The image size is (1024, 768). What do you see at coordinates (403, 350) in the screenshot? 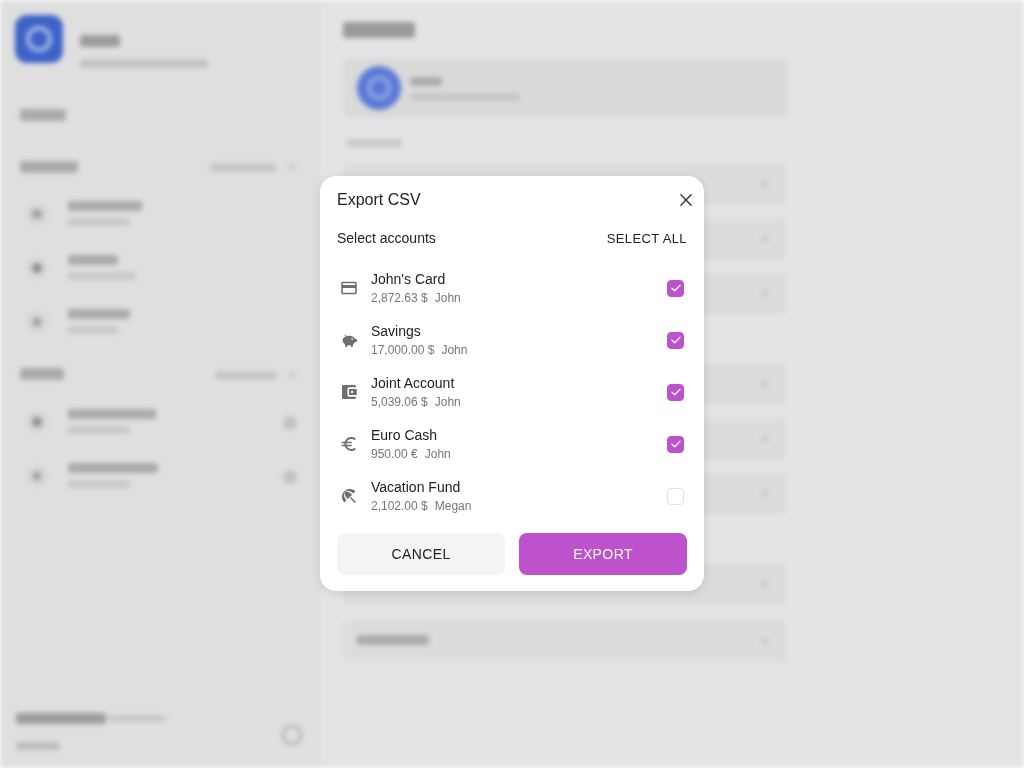
I see `account-balance: 17,000.00 $` at bounding box center [403, 350].